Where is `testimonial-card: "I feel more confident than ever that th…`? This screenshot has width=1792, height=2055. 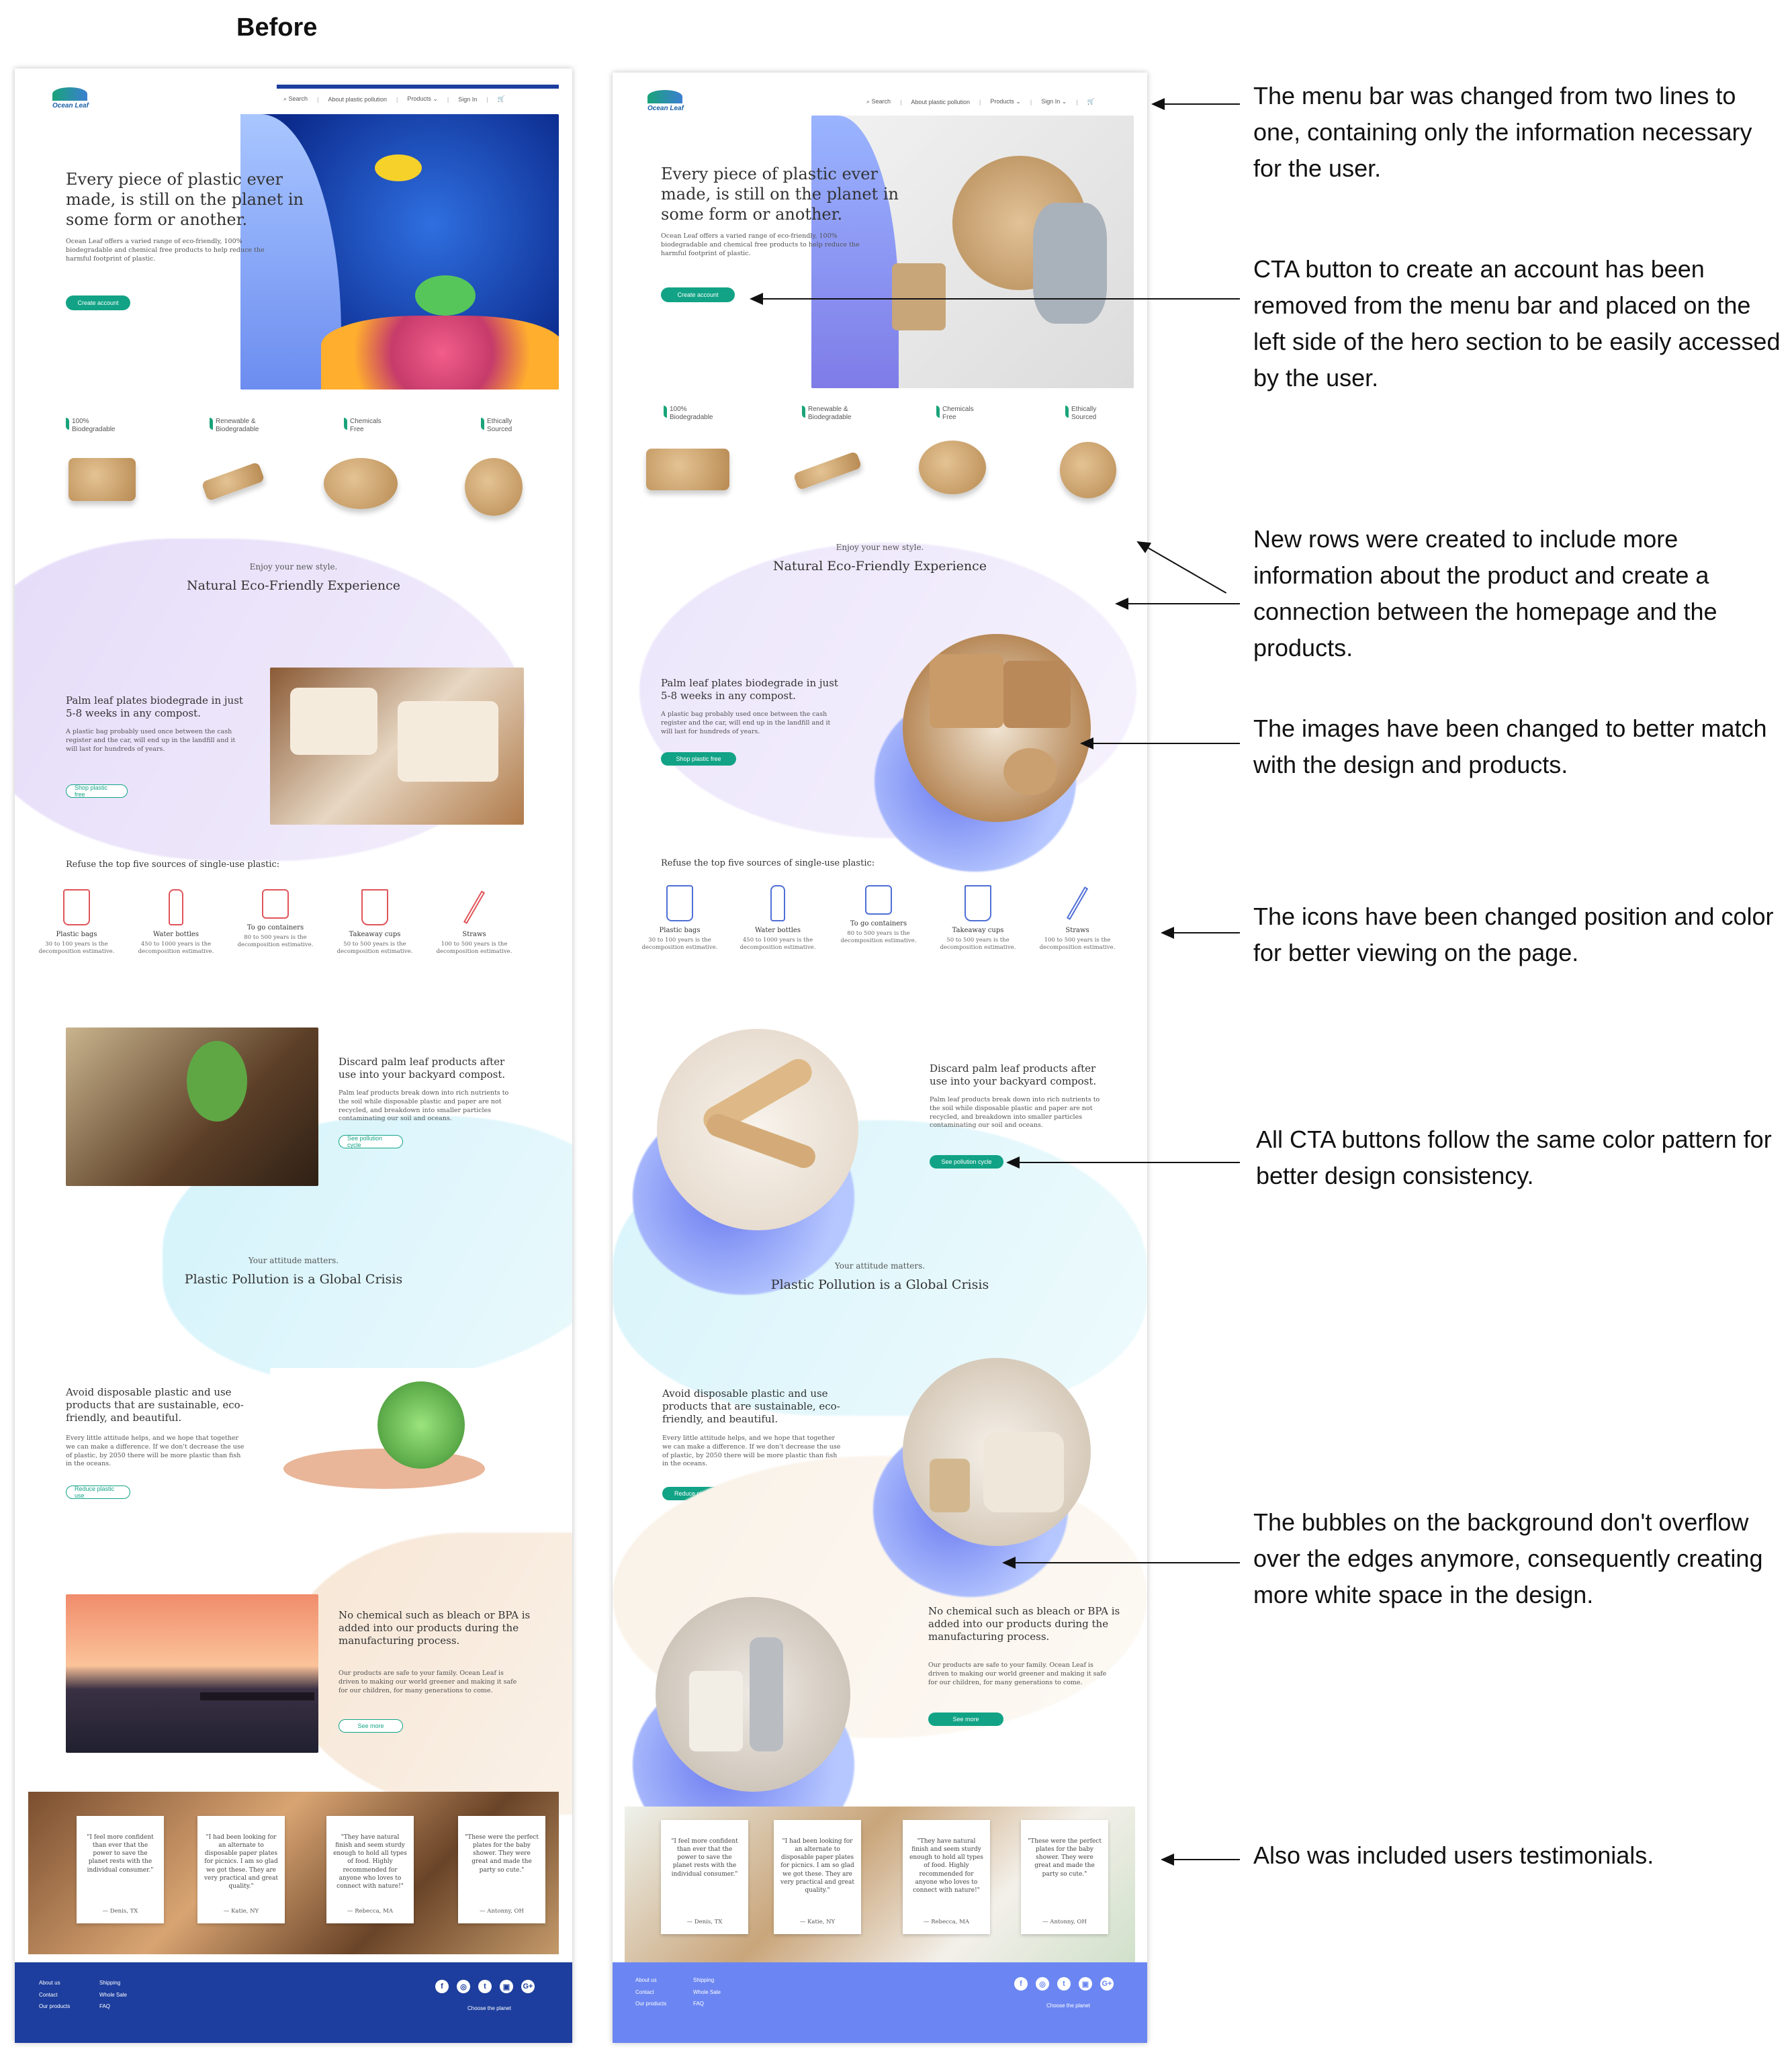
testimonial-card: "I feel more confident than ever that th… is located at coordinates (705, 1877).